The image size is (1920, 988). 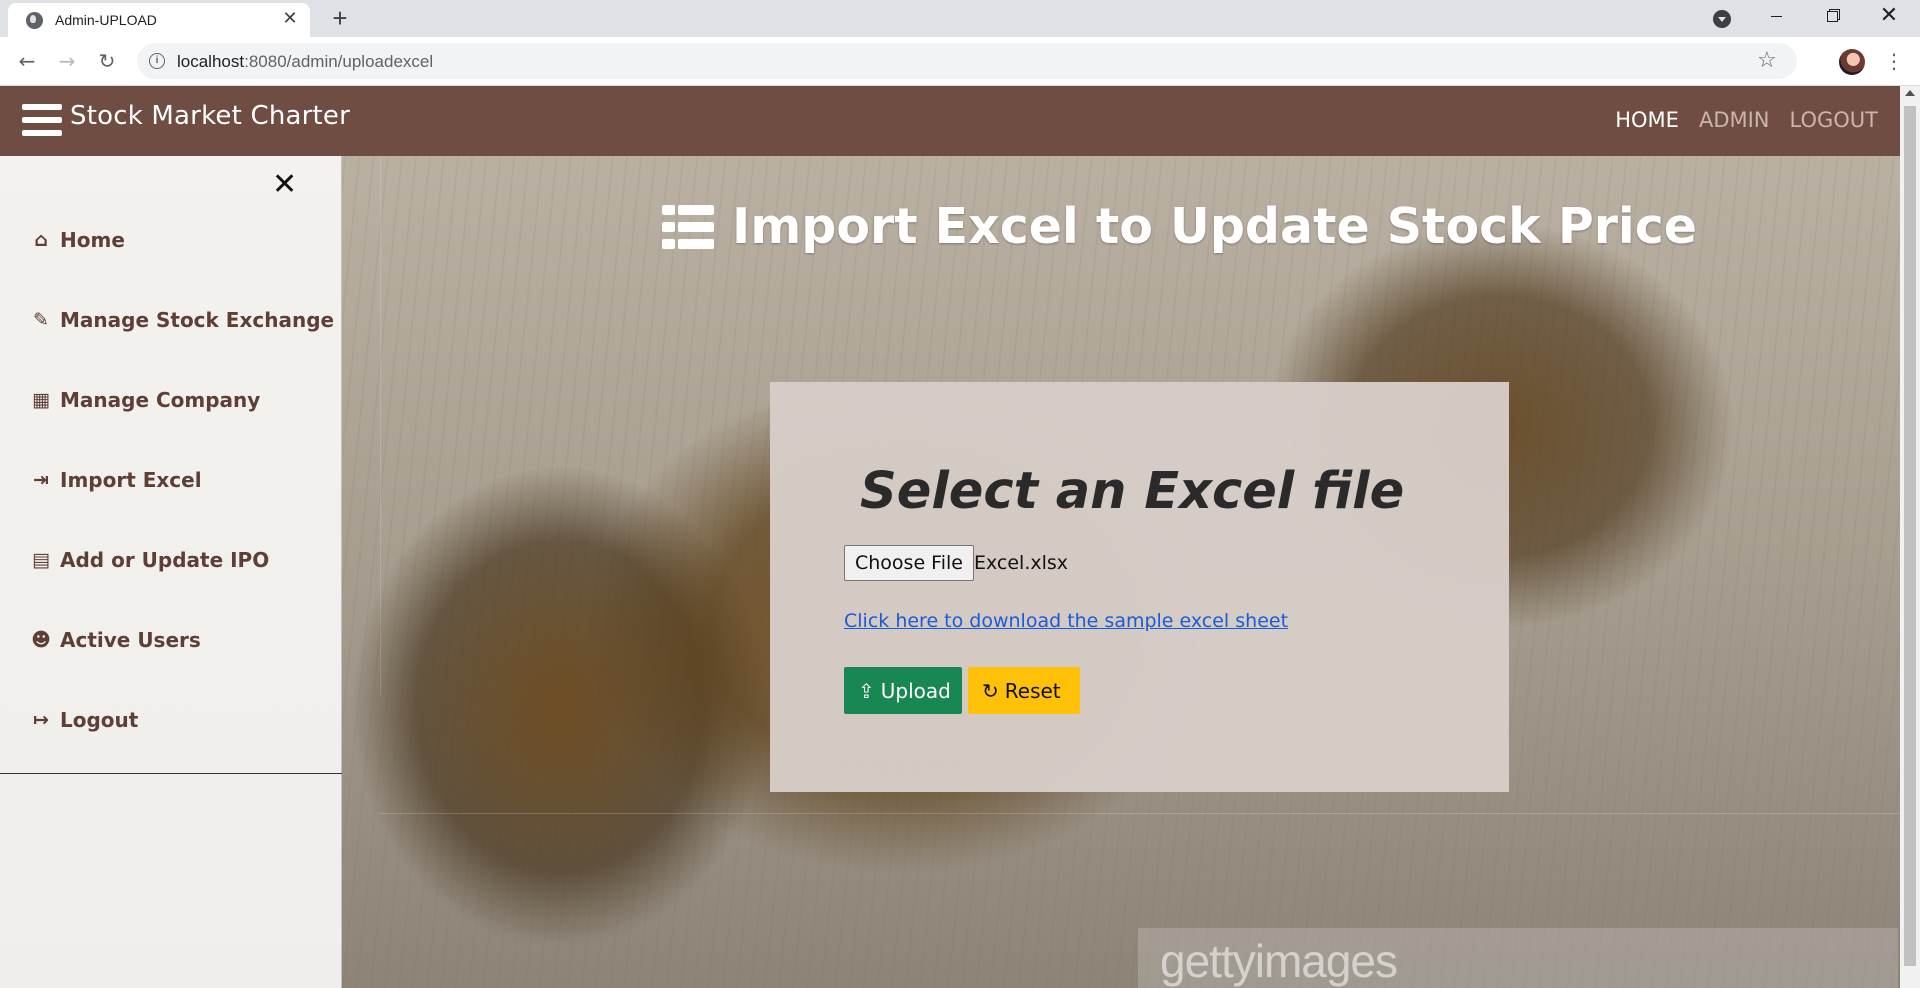 What do you see at coordinates (909, 563) in the screenshot?
I see `choose-file-button: Choose File` at bounding box center [909, 563].